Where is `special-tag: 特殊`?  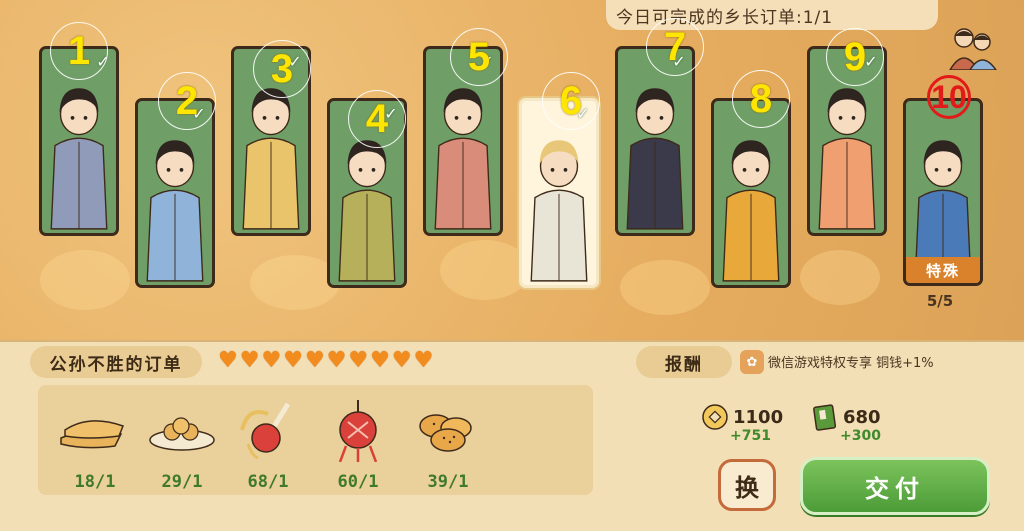 special-tag: 特殊 is located at coordinates (943, 270).